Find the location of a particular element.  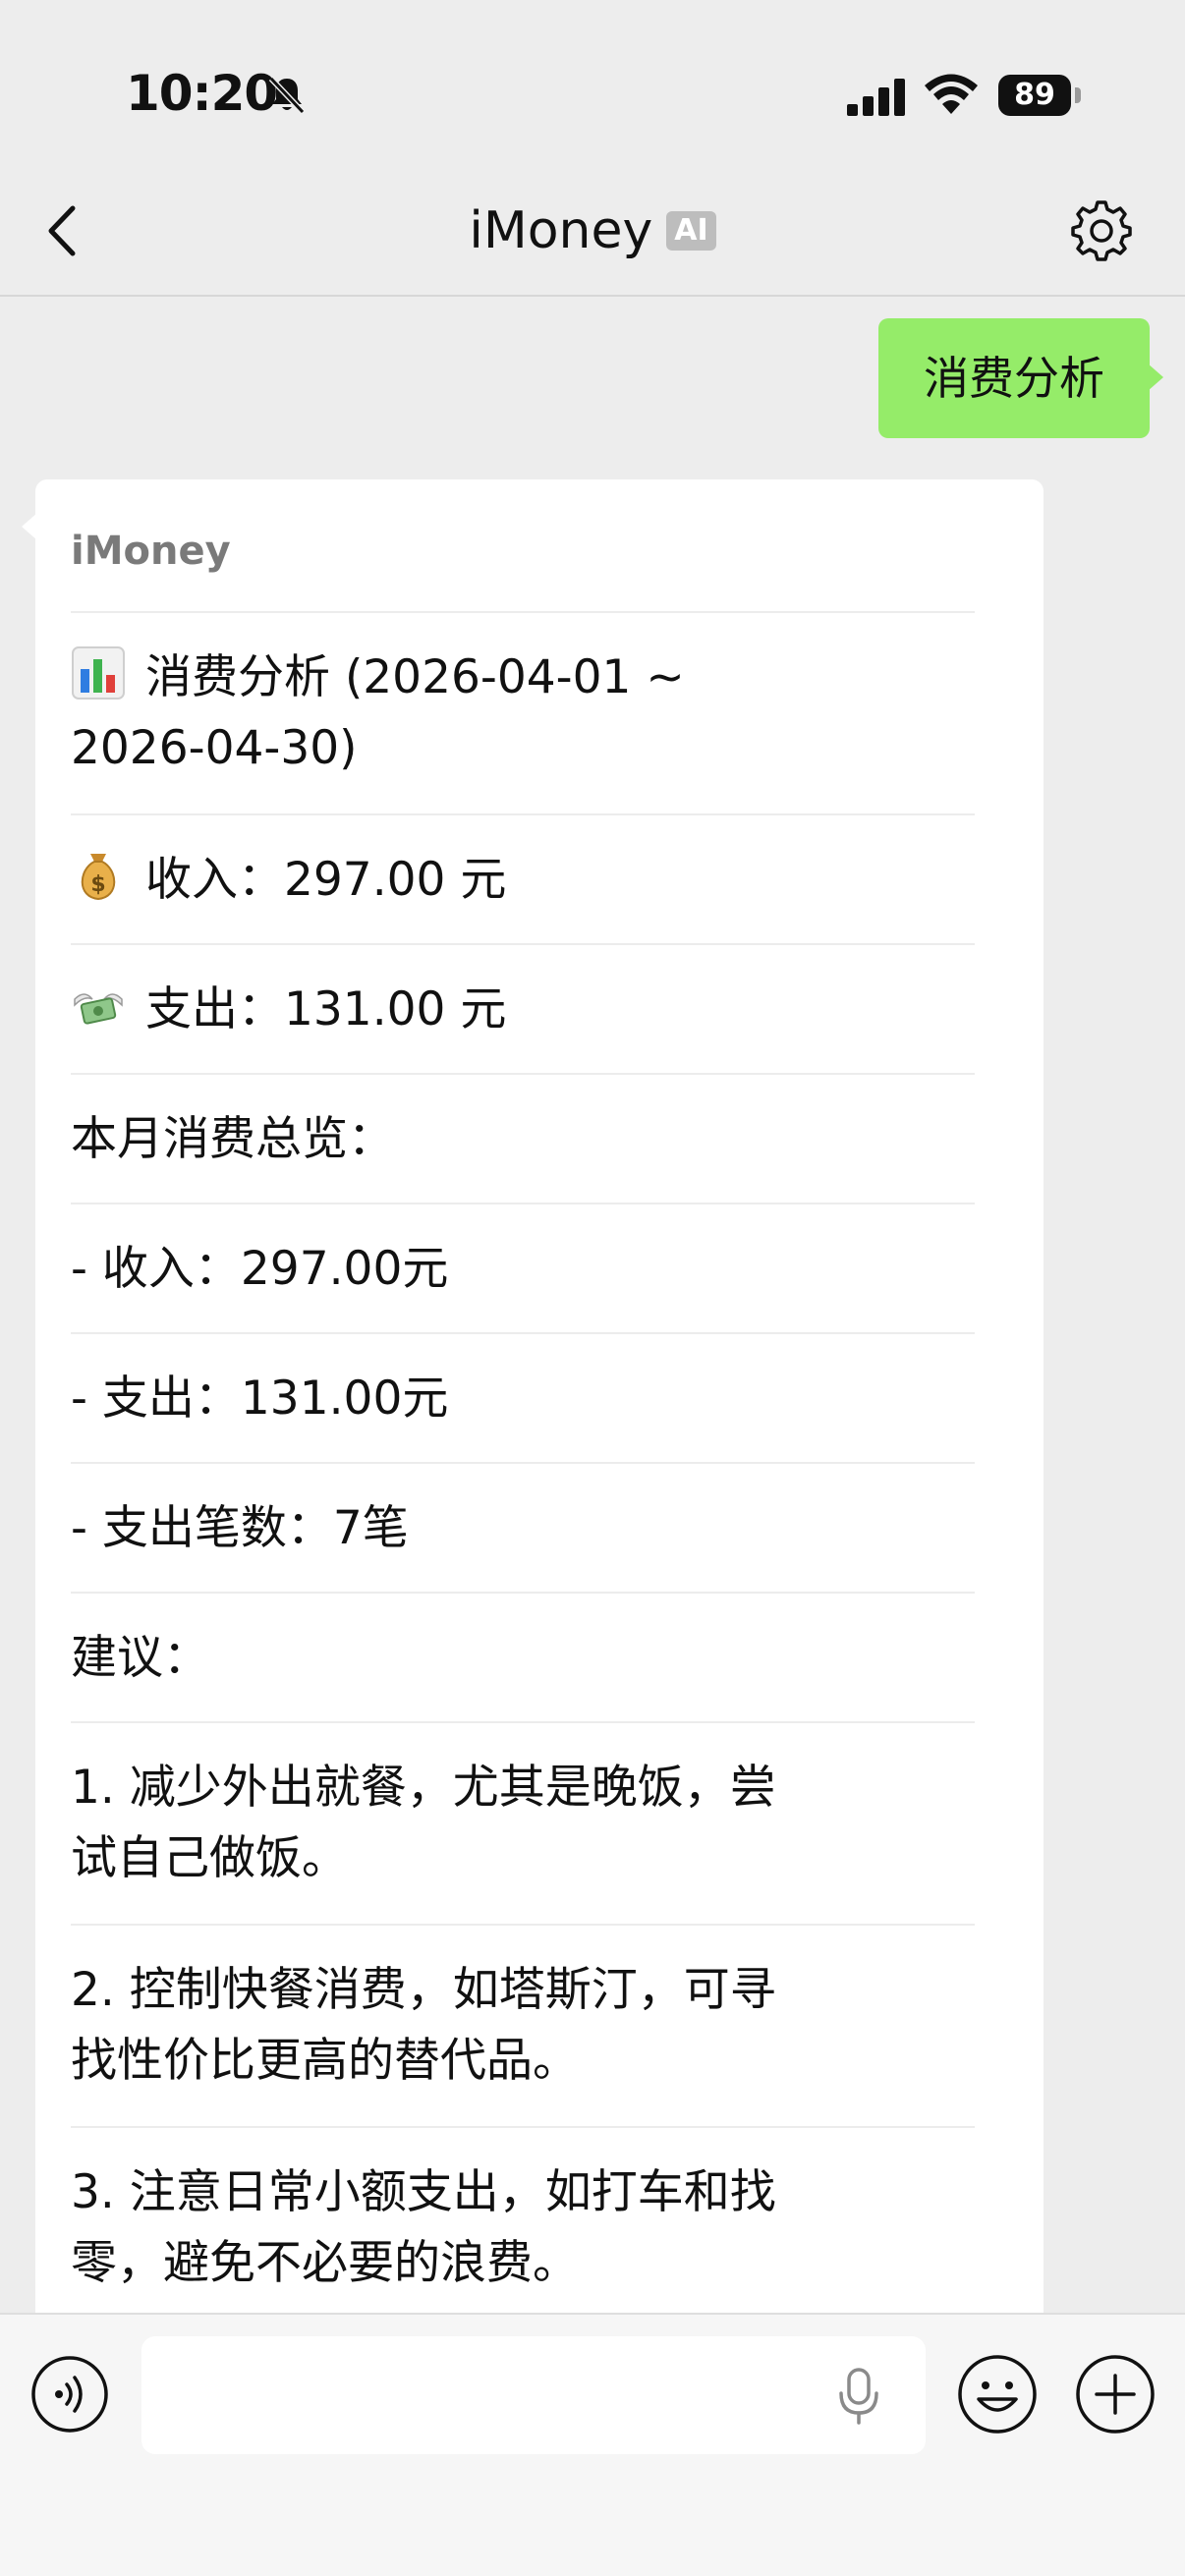

nav-bar: iMoney AI is located at coordinates (592, 232).